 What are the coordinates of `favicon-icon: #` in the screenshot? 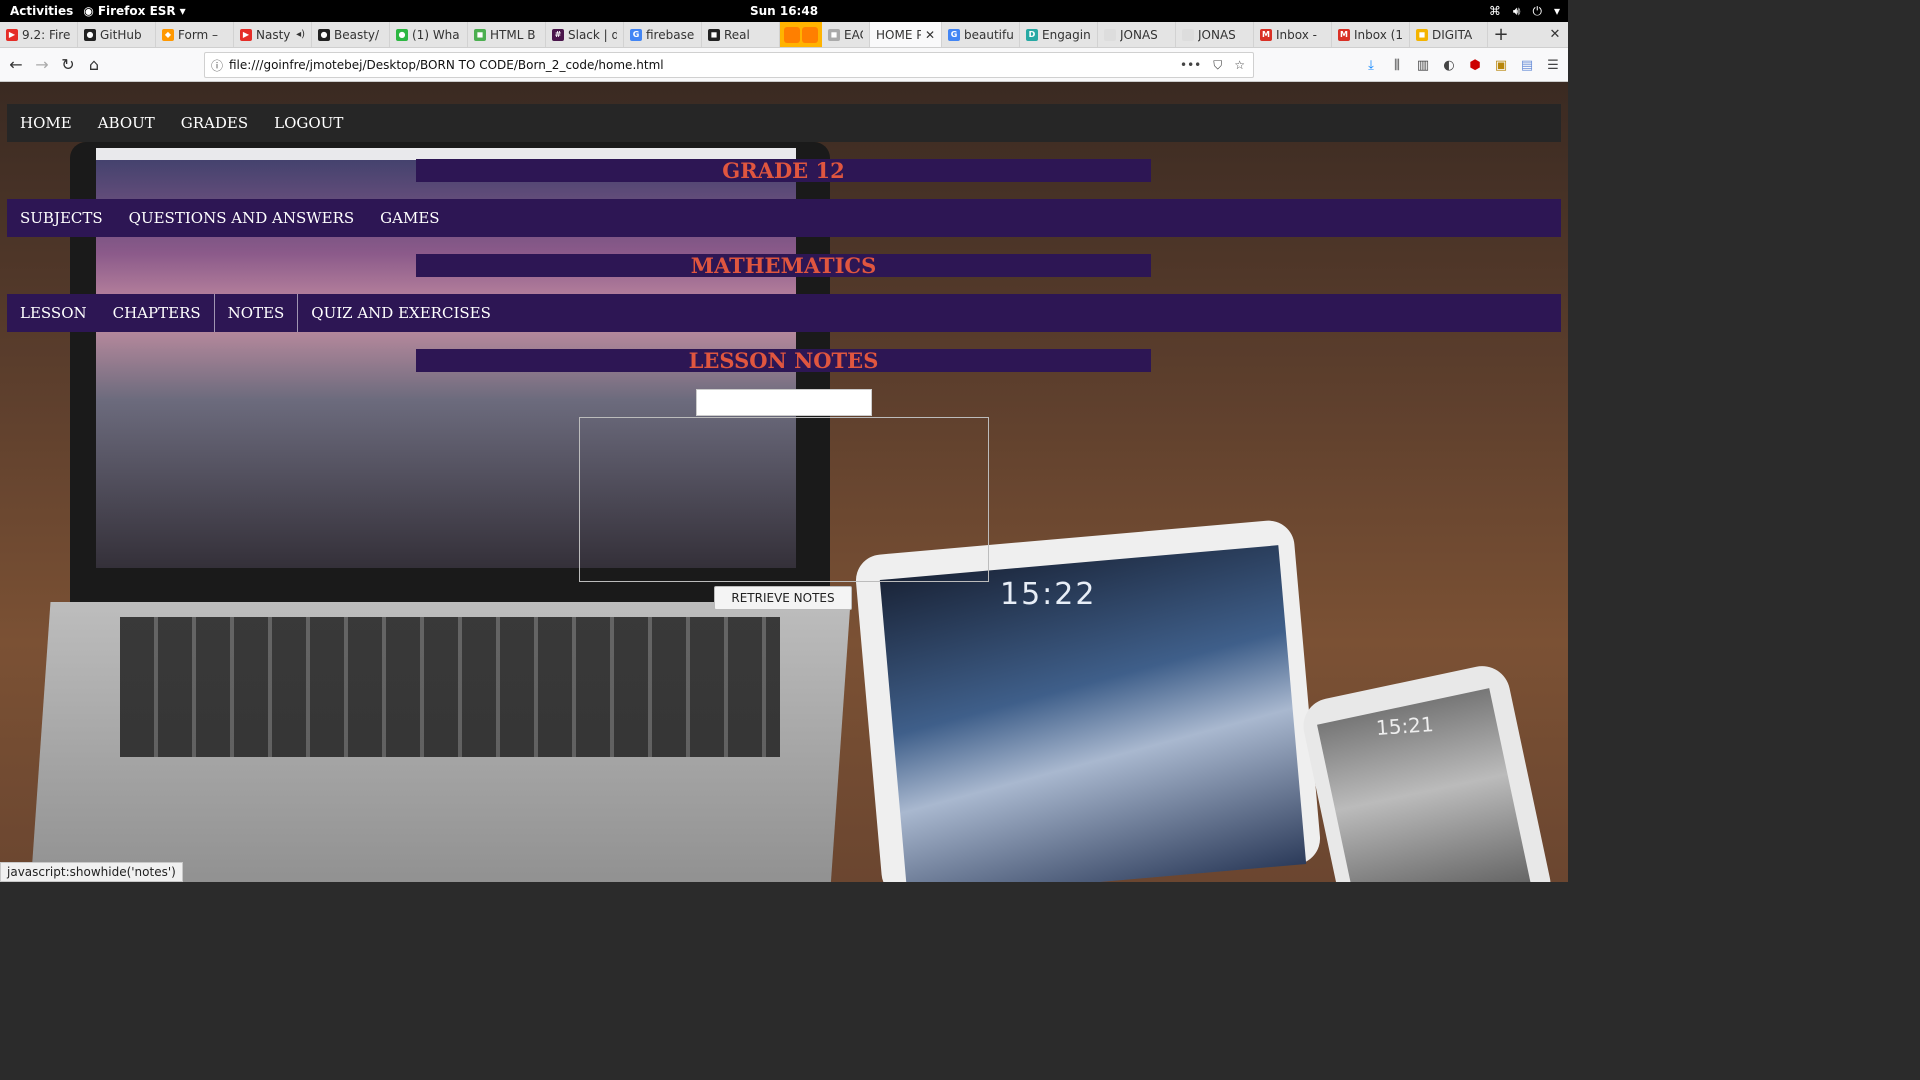 It's located at (558, 34).